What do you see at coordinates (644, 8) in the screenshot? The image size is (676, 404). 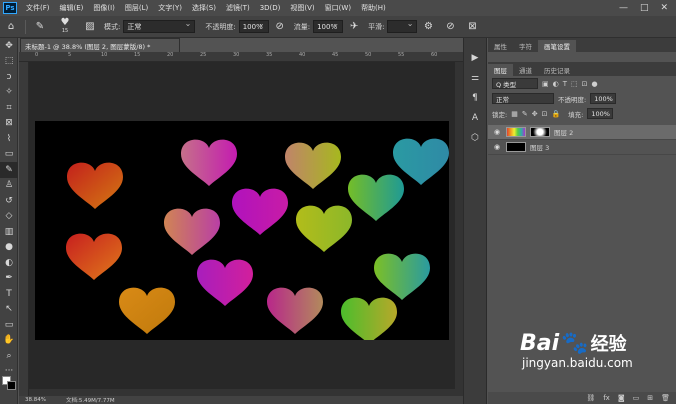 I see `maximize-button: □` at bounding box center [644, 8].